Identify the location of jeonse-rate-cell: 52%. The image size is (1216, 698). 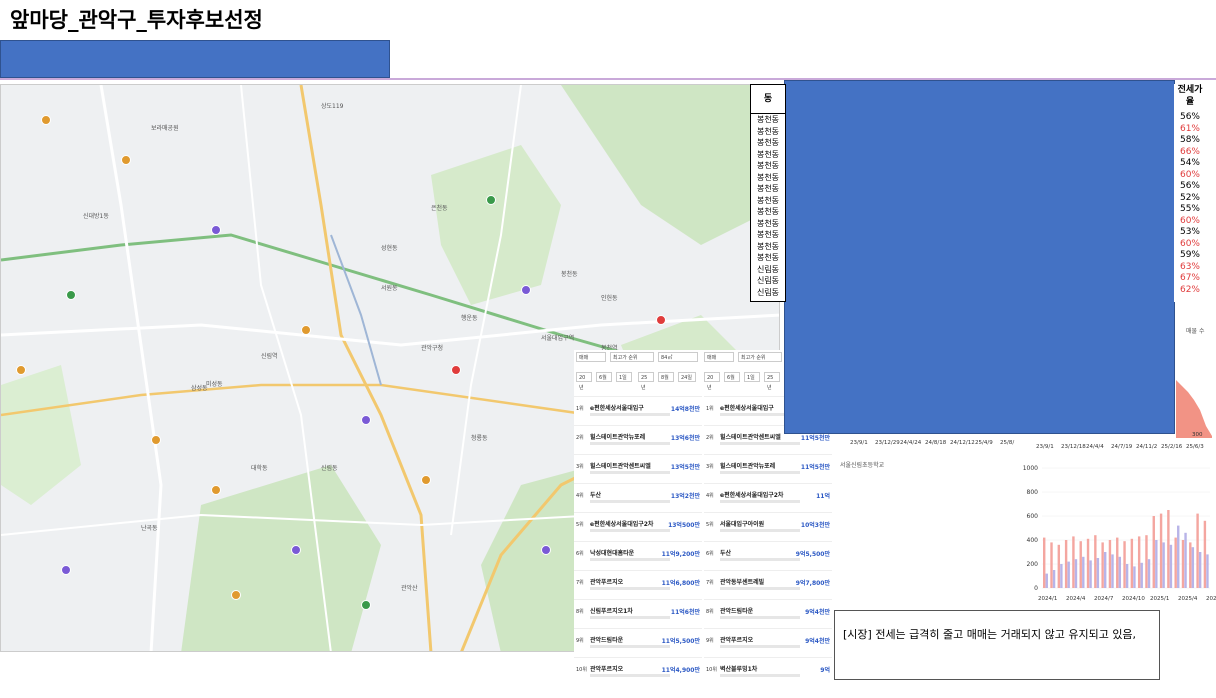
(1189, 197).